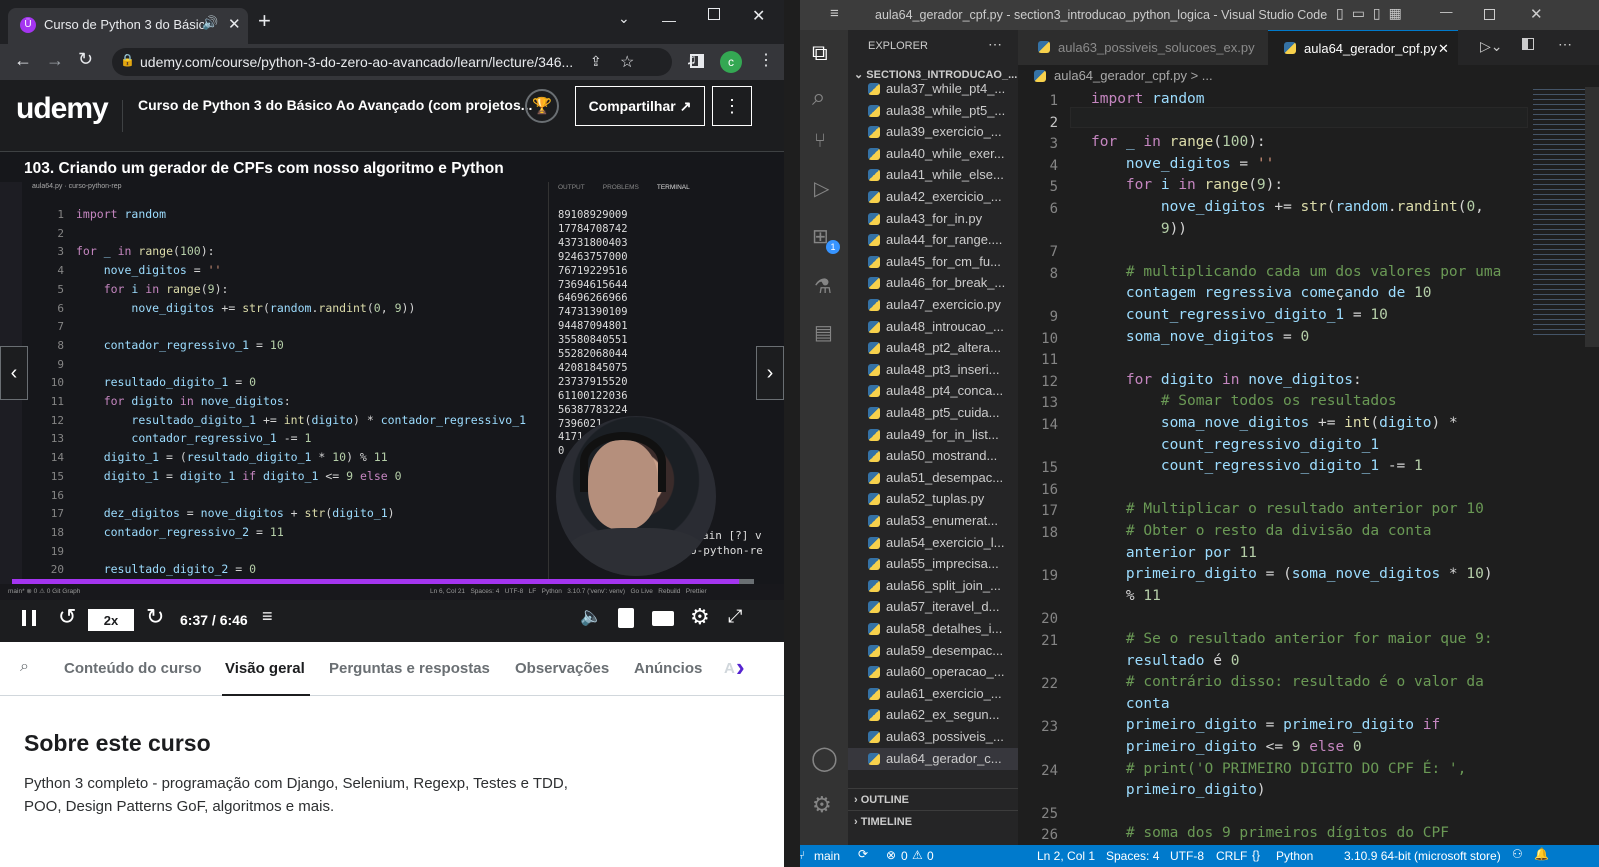  What do you see at coordinates (930, 856) in the screenshot?
I see `warning-count: 0` at bounding box center [930, 856].